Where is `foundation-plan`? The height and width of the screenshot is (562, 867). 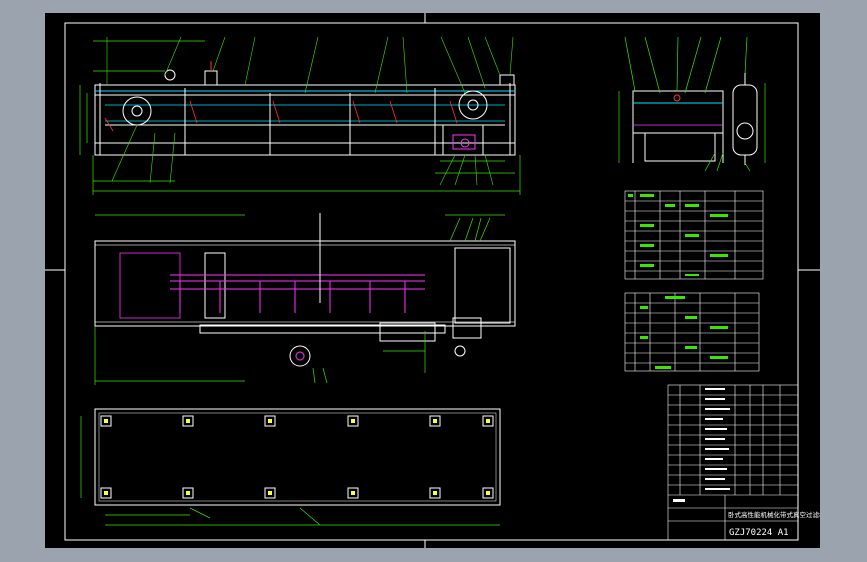 foundation-plan is located at coordinates (290, 467).